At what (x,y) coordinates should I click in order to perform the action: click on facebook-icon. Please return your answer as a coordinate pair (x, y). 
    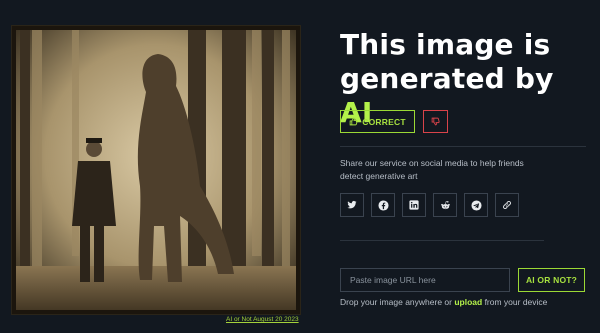
    Looking at the image, I should click on (383, 205).